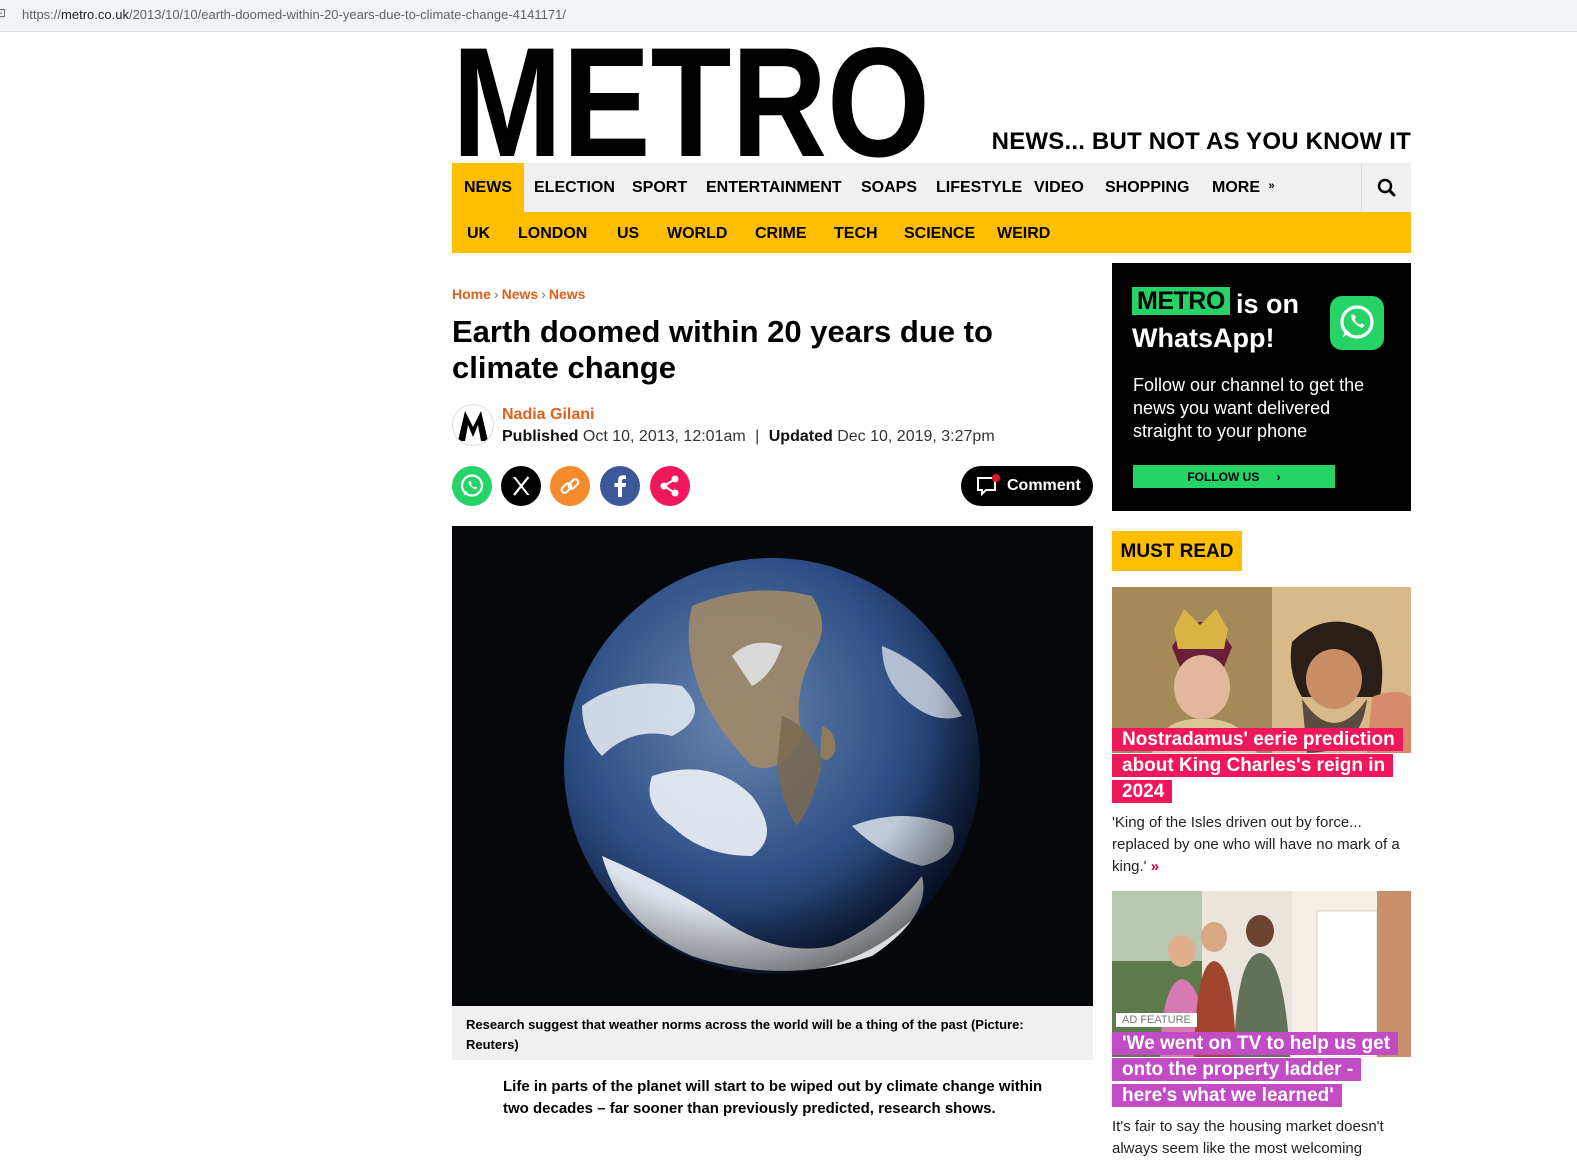 The width and height of the screenshot is (1577, 1171). What do you see at coordinates (478, 232) in the screenshot?
I see `subnav-uk: UK` at bounding box center [478, 232].